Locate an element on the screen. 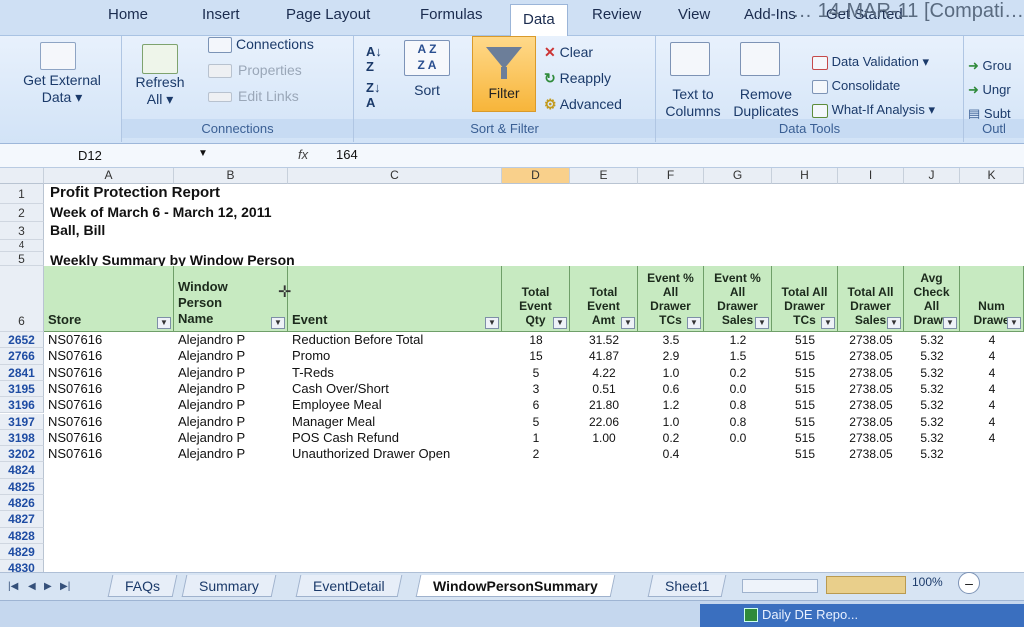 This screenshot has width=1024, height=627. filter-dropdown-store: ▼ is located at coordinates (164, 323).